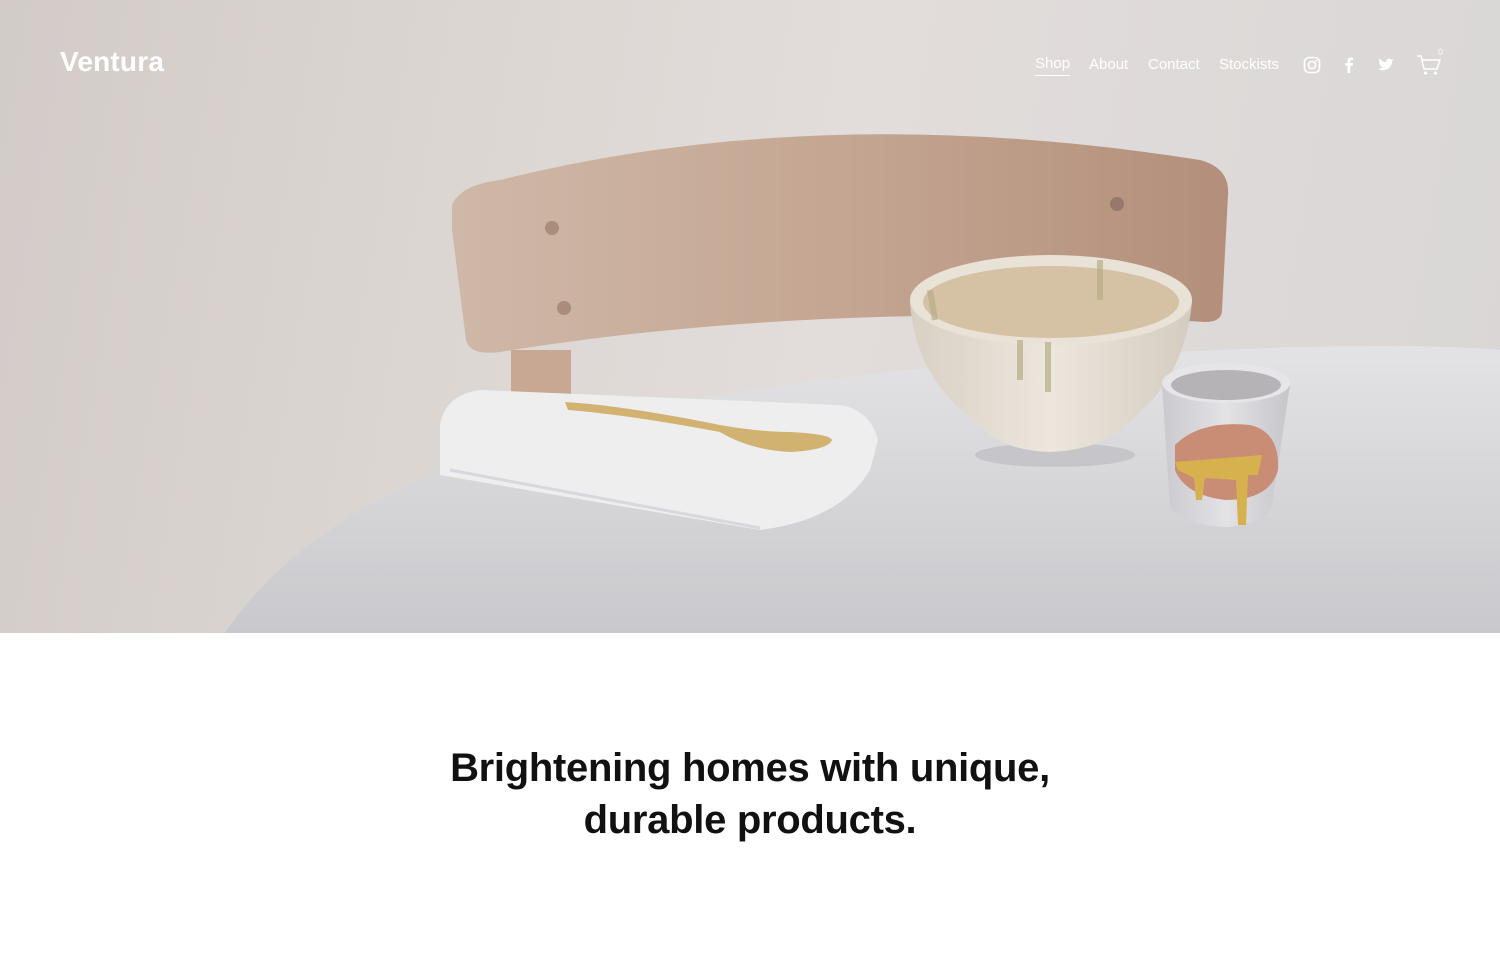  What do you see at coordinates (112, 62) in the screenshot?
I see `site-logo: Ventura` at bounding box center [112, 62].